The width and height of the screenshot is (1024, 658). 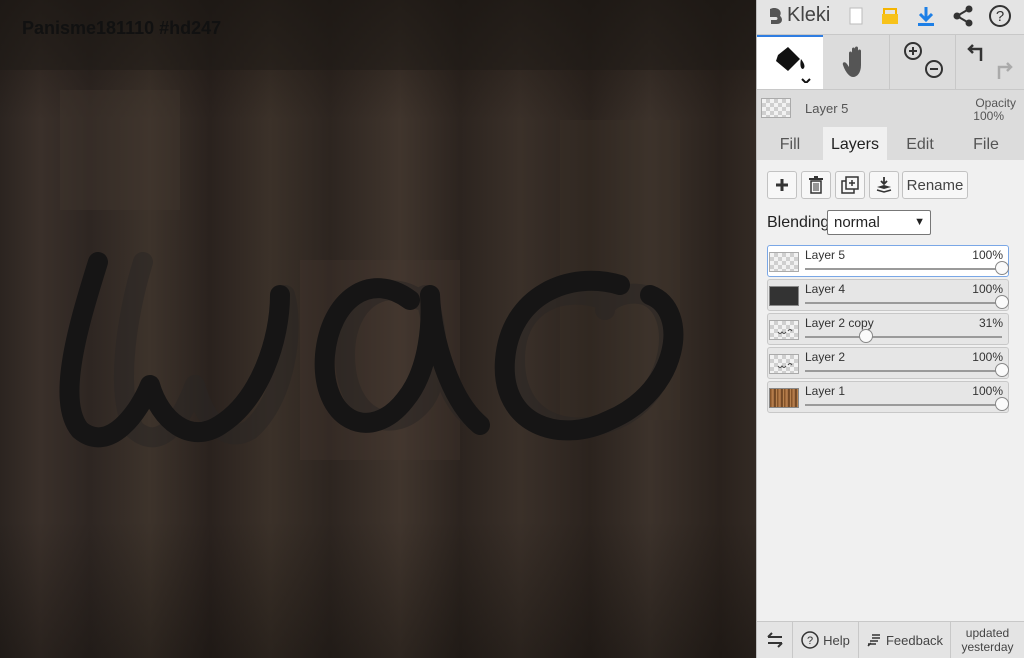 I want to click on duplicate-icon, so click(x=850, y=185).